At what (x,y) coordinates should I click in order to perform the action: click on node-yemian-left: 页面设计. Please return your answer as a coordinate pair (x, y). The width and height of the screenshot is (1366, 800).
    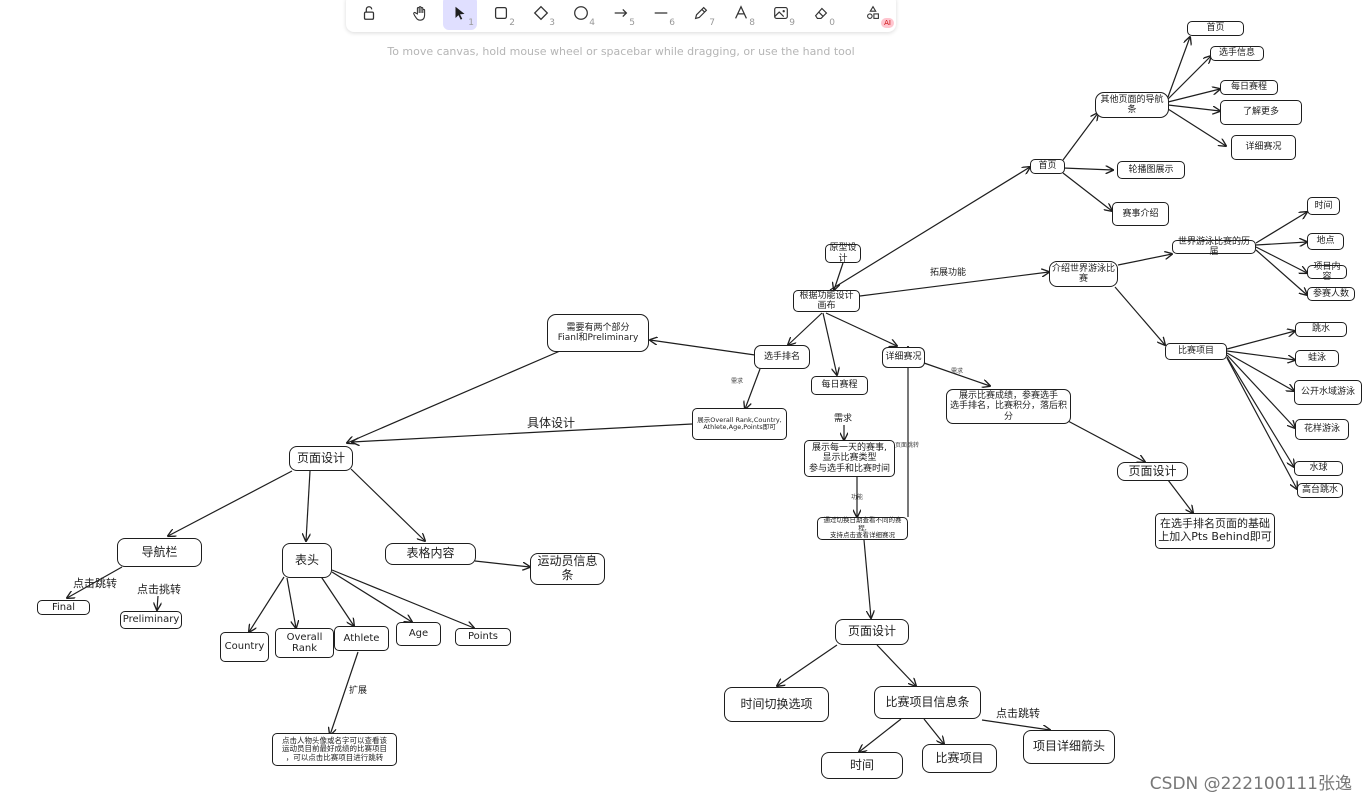
    Looking at the image, I should click on (321, 458).